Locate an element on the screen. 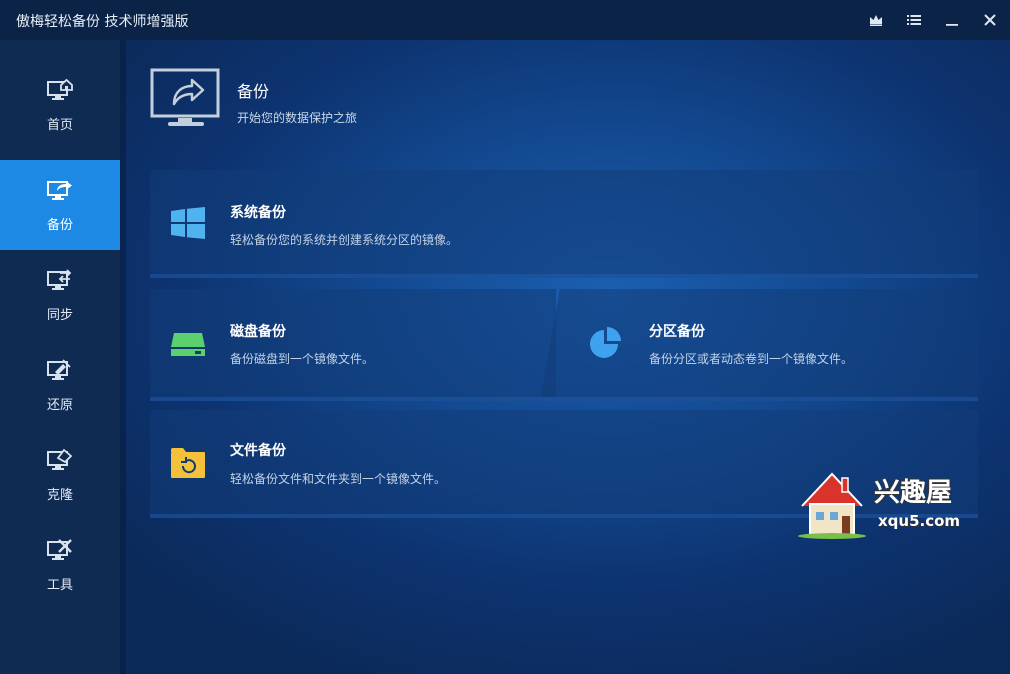 The image size is (1010, 674). sync-monitor-icon is located at coordinates (60, 282).